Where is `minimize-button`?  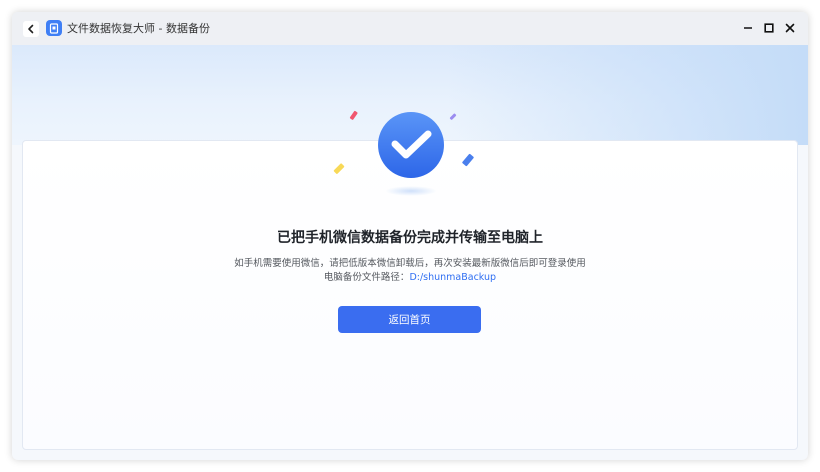
minimize-button is located at coordinates (748, 28).